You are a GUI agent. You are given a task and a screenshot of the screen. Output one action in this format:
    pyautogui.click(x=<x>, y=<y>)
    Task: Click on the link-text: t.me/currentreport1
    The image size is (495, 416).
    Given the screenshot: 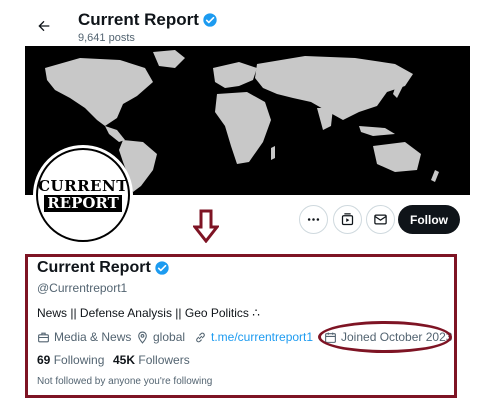 What is the action you would take?
    pyautogui.click(x=262, y=337)
    